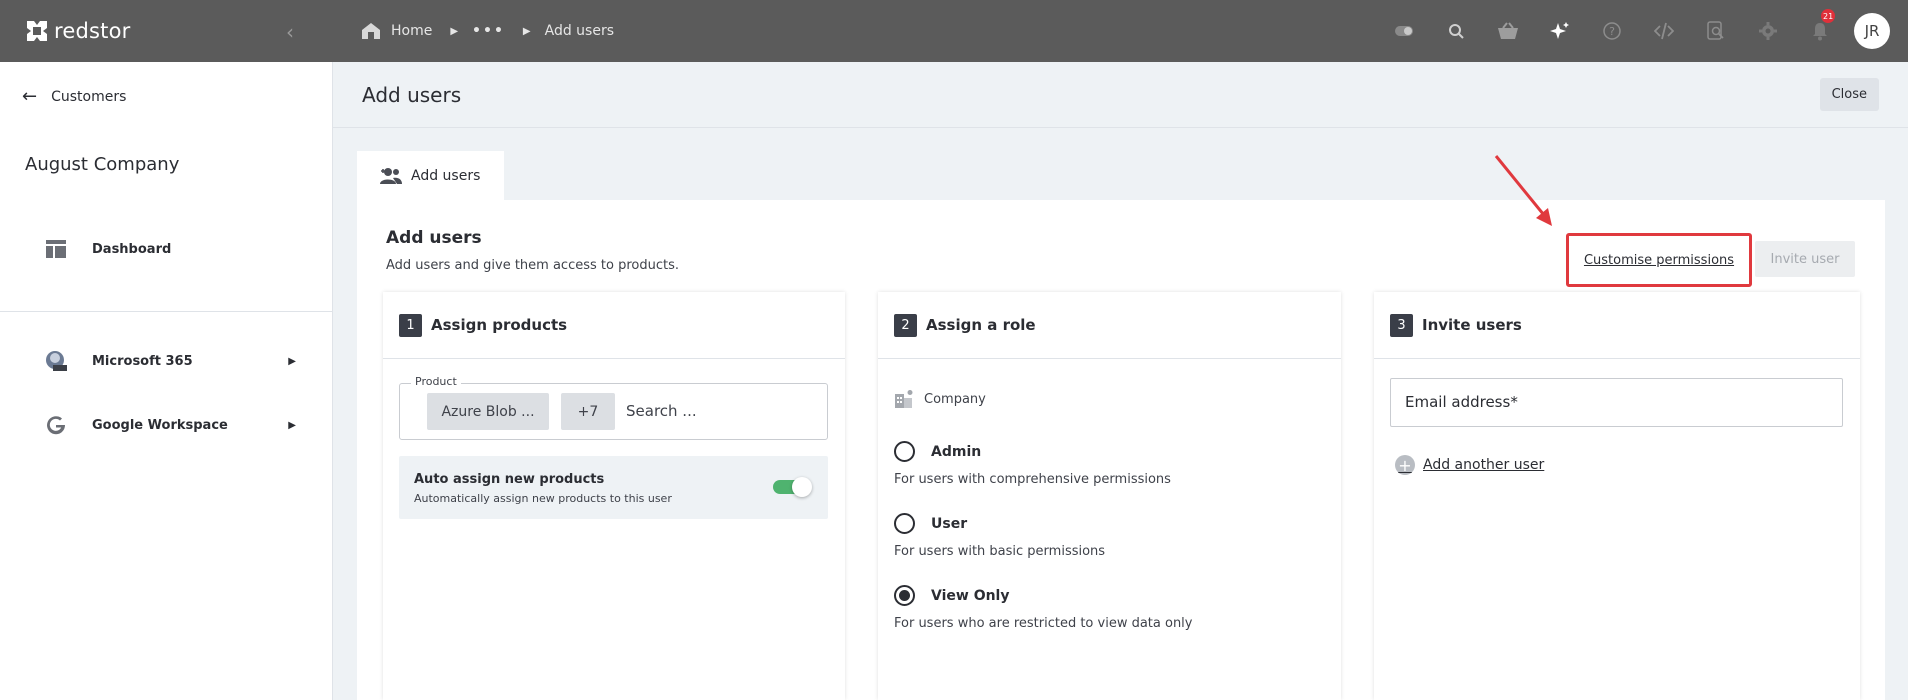 The height and width of the screenshot is (700, 1908). I want to click on dashboard-icon, so click(56, 249).